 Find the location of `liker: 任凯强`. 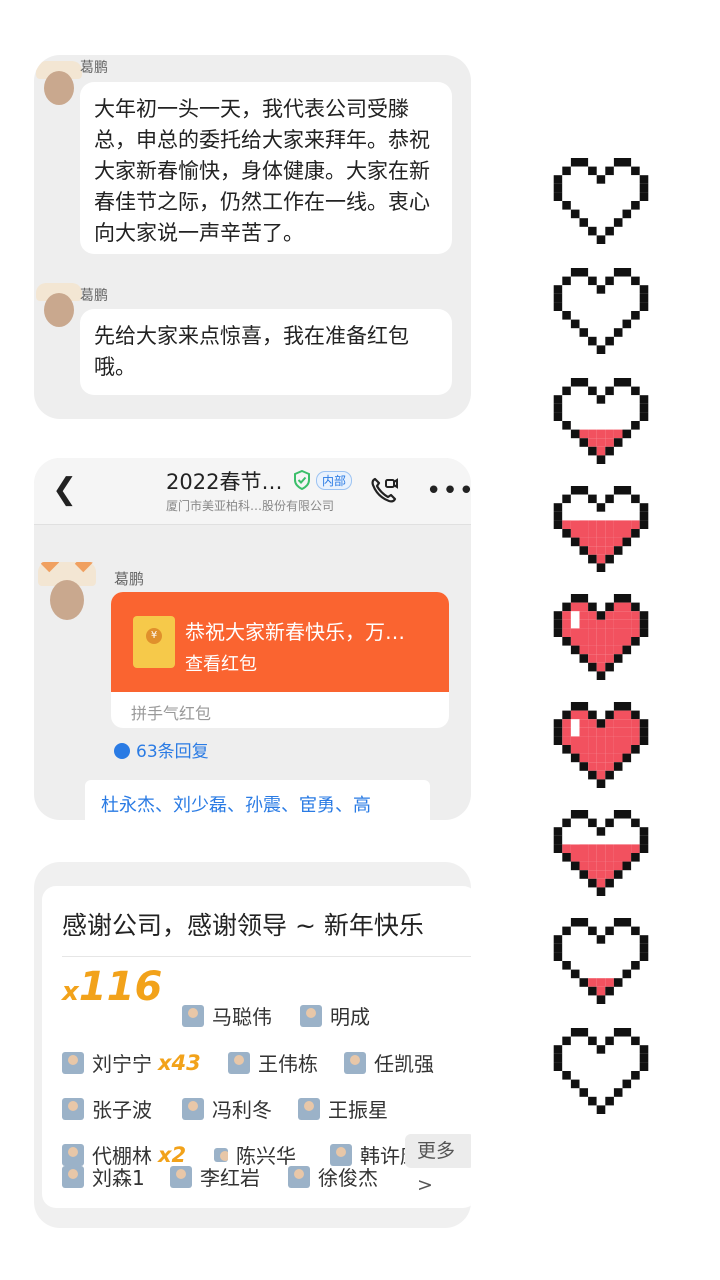

liker: 任凯强 is located at coordinates (389, 1062).